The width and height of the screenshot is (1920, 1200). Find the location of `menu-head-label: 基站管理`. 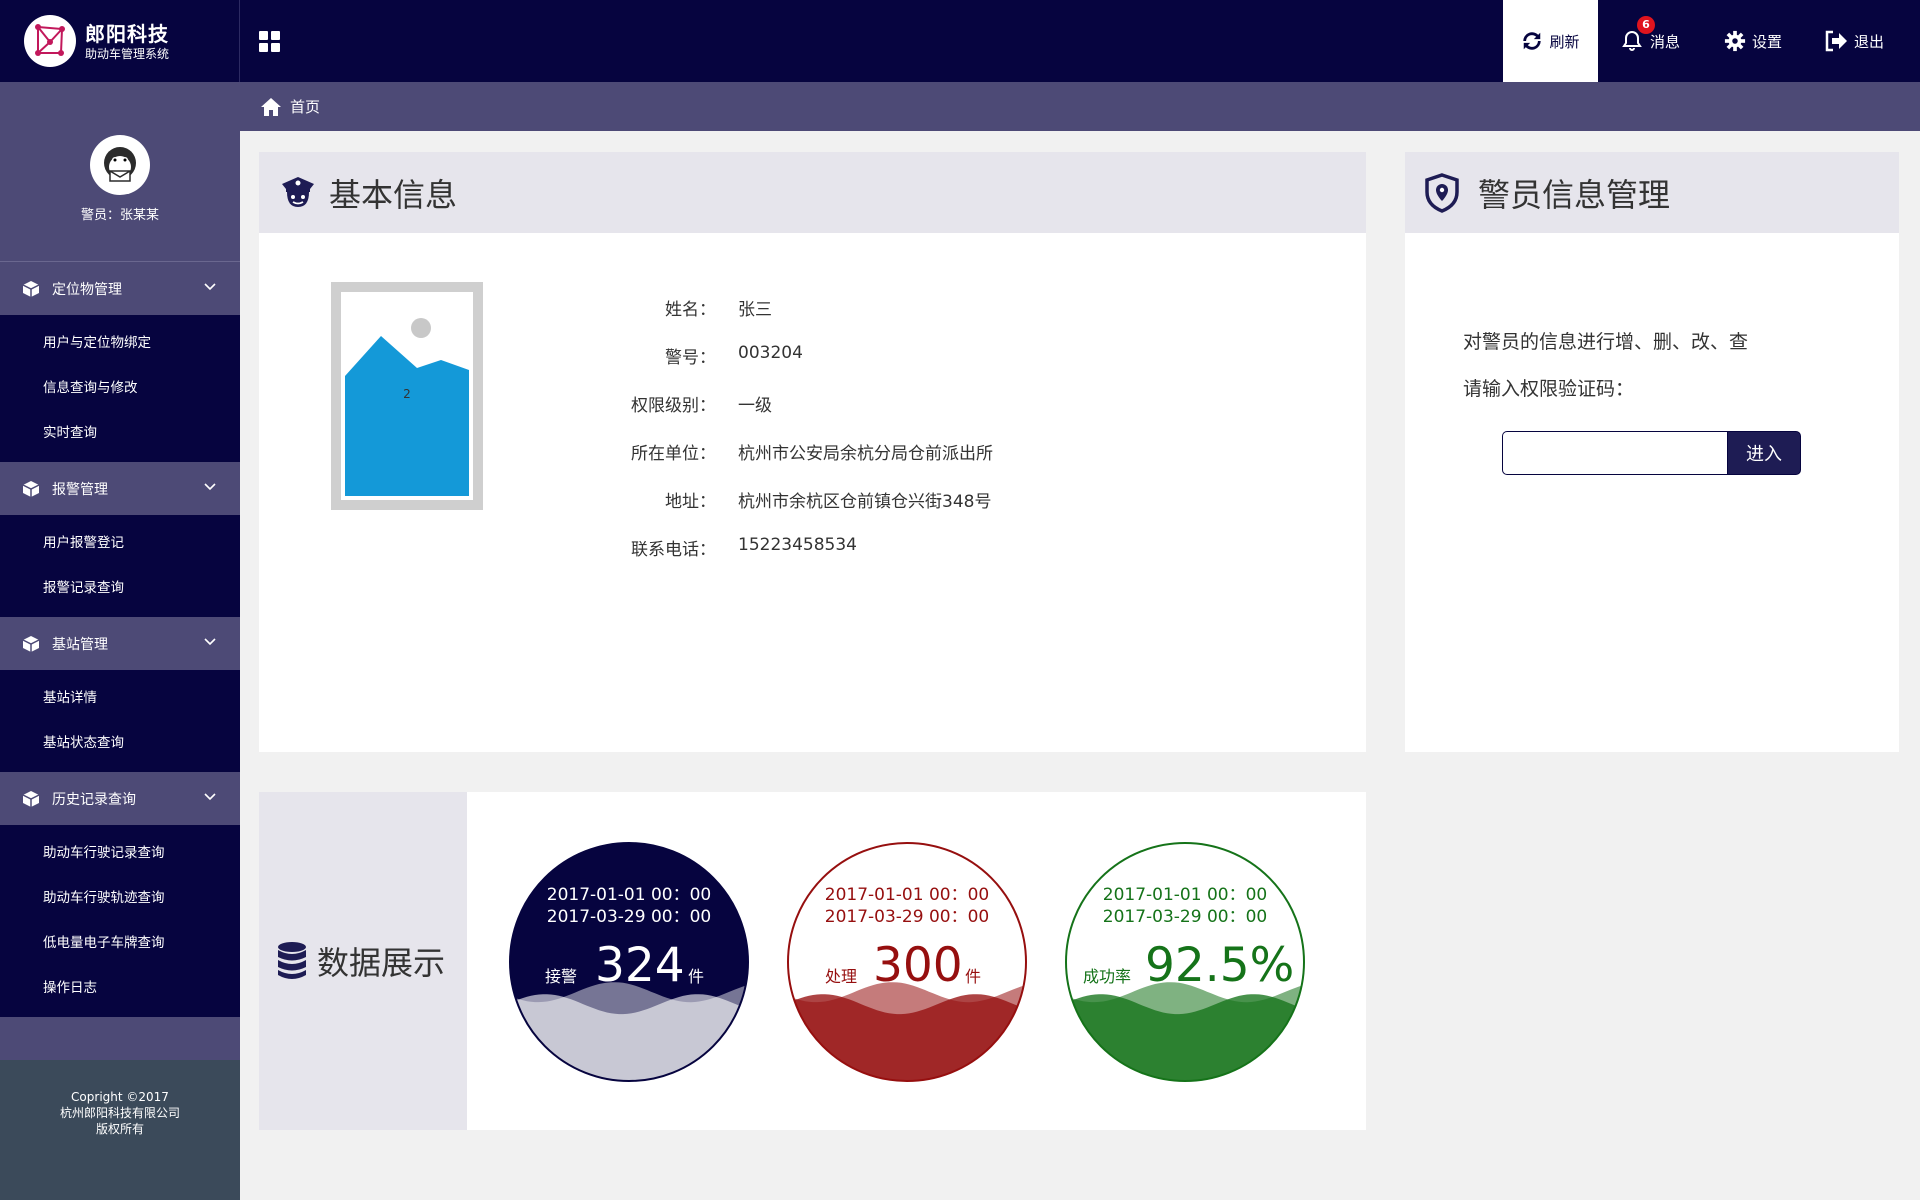

menu-head-label: 基站管理 is located at coordinates (80, 645).